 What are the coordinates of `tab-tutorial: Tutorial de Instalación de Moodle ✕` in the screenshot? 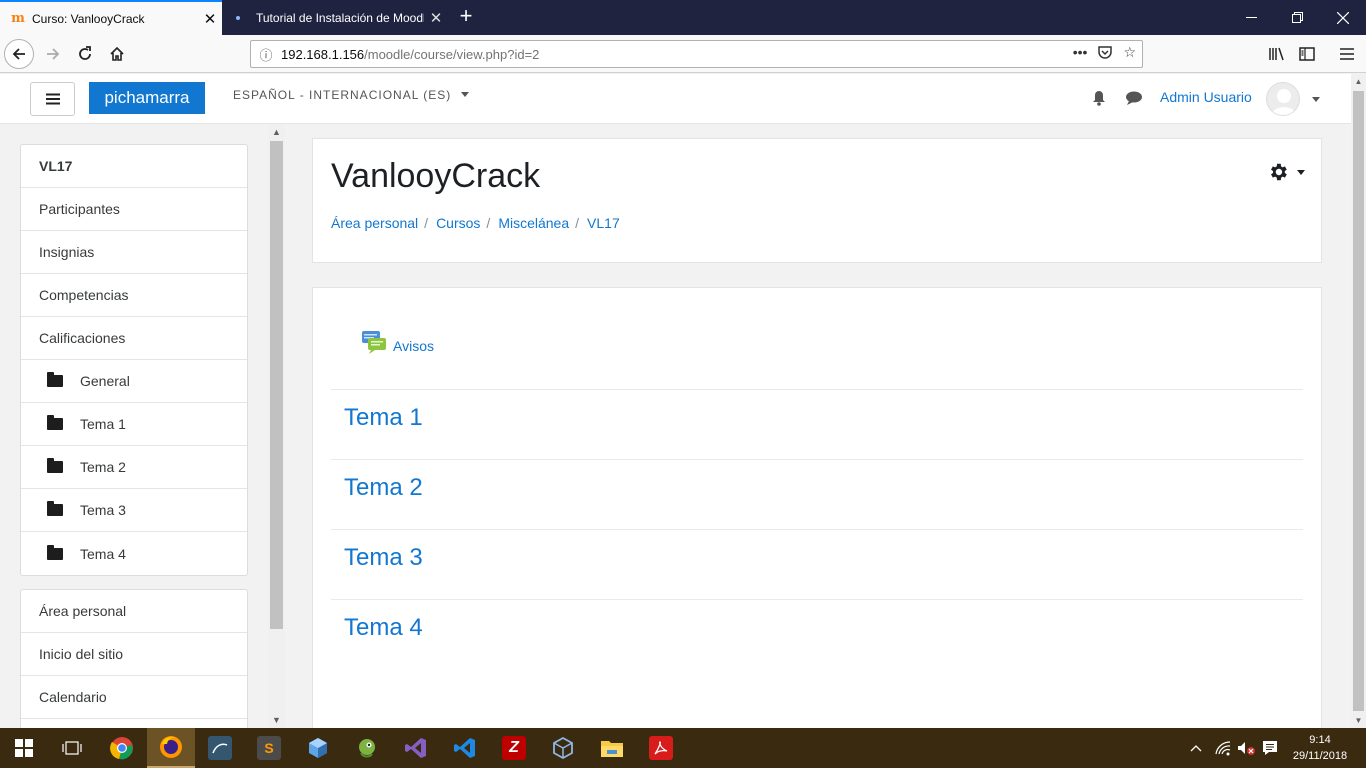 It's located at (335, 17).